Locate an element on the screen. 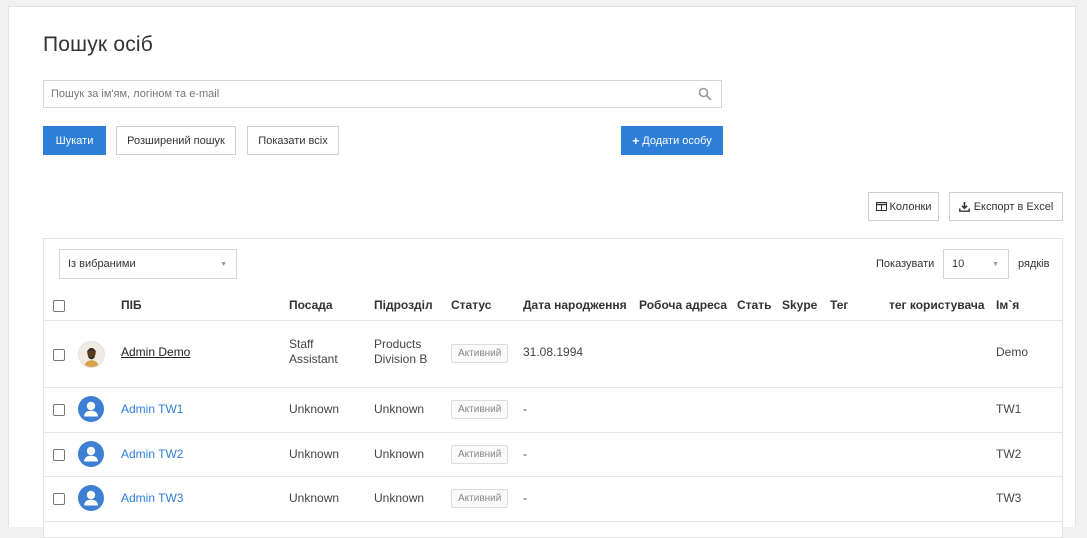 Image resolution: width=1087 pixels, height=538 pixels. search-button: Шукати is located at coordinates (74, 140).